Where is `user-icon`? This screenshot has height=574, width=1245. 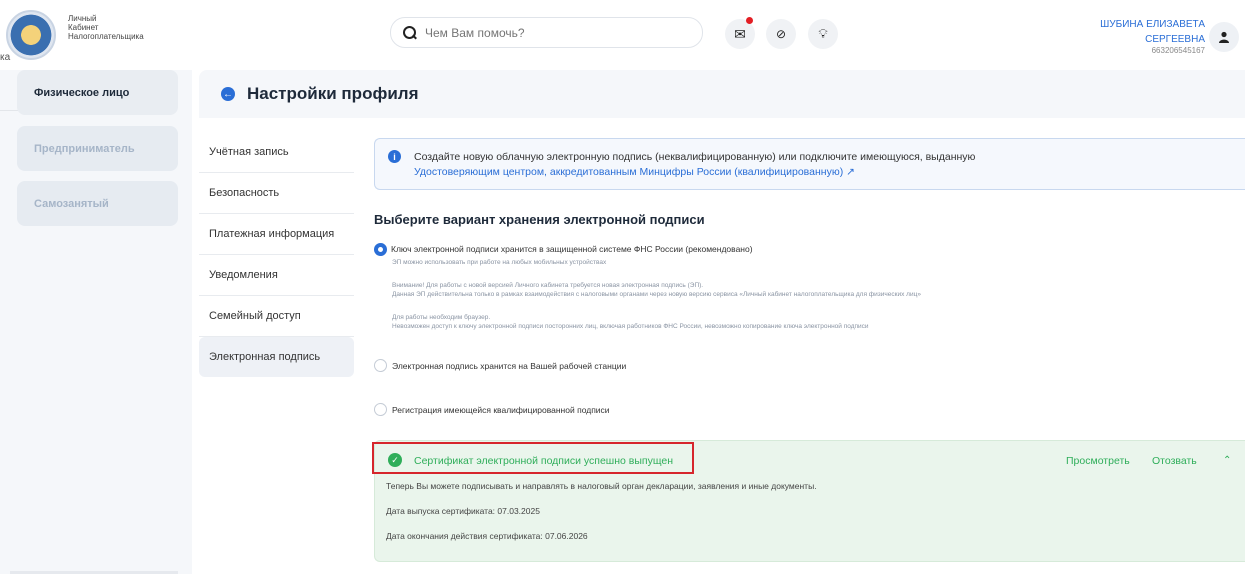 user-icon is located at coordinates (1224, 37).